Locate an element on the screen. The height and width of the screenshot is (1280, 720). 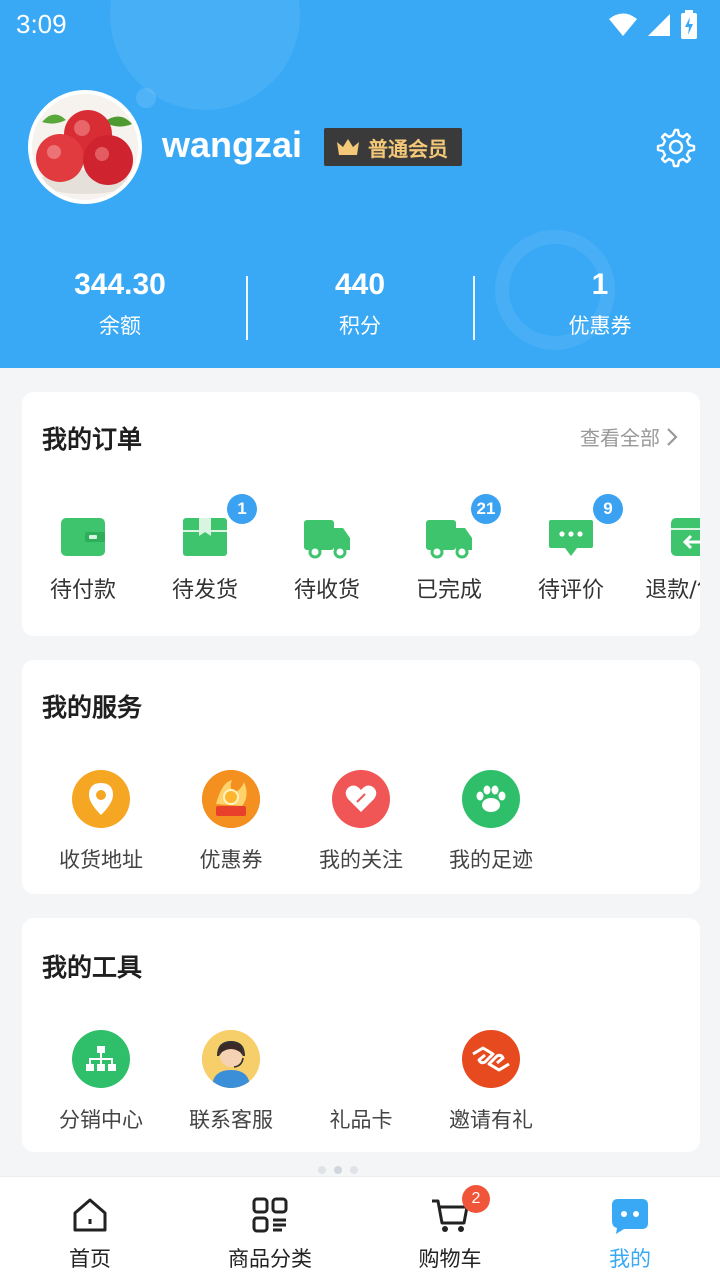
tab-cart: 2 购物车 is located at coordinates (450, 1228).